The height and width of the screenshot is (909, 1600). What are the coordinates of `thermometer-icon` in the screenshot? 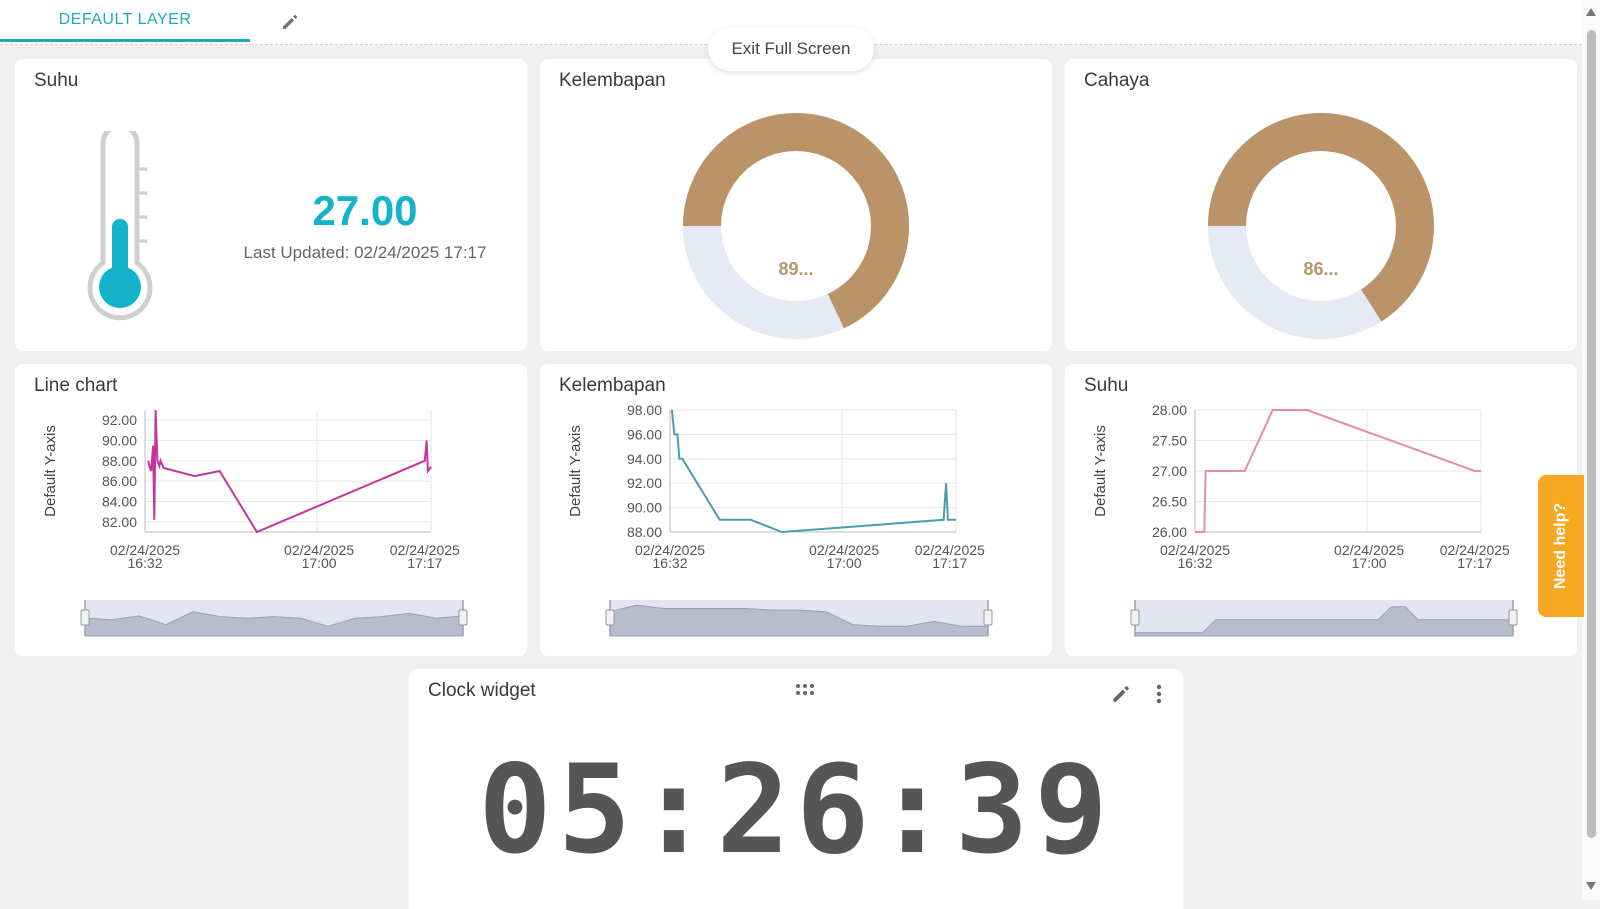 It's located at (120, 226).